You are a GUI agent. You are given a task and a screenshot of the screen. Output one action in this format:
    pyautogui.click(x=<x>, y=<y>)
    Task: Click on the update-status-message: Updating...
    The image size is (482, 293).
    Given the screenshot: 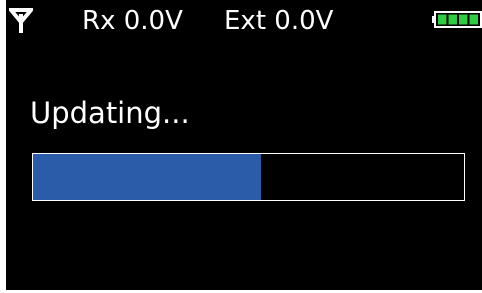 What is the action you would take?
    pyautogui.click(x=110, y=113)
    